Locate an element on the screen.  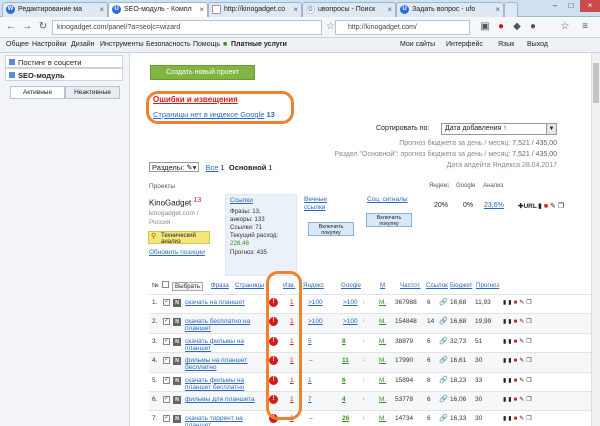
forward-arrow-icon: → is located at coordinates (27, 27).